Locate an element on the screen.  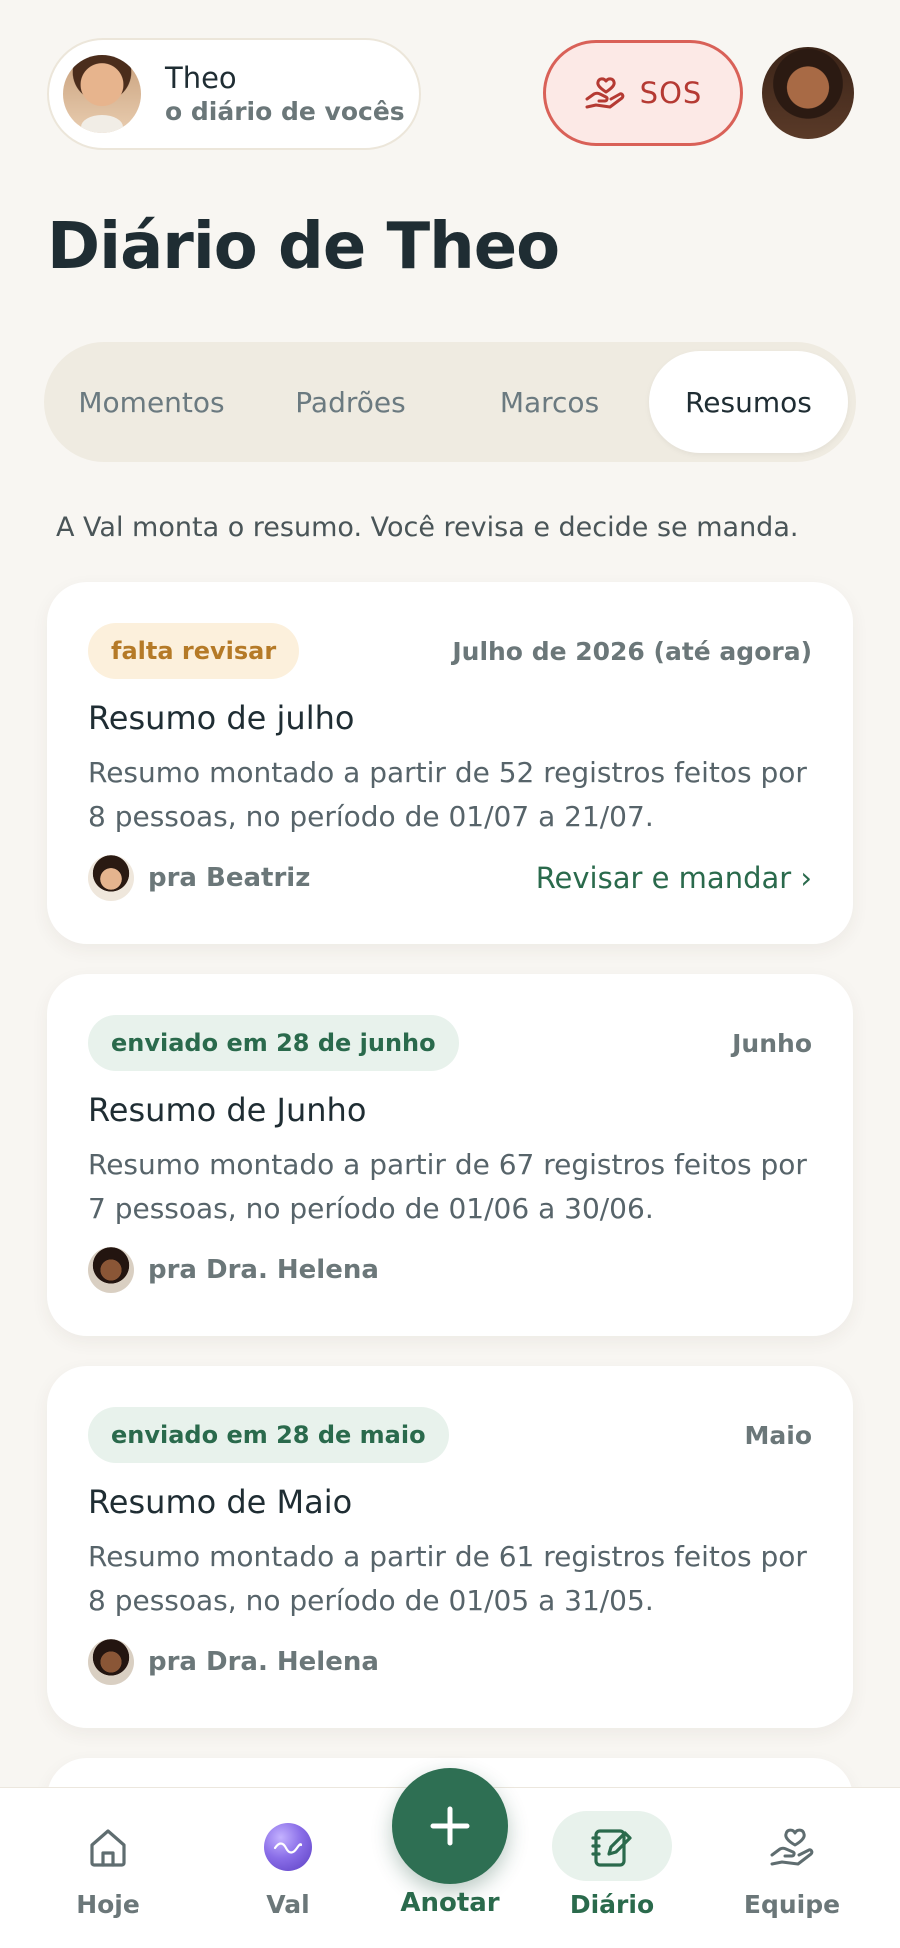
add-note-button is located at coordinates (450, 1826).